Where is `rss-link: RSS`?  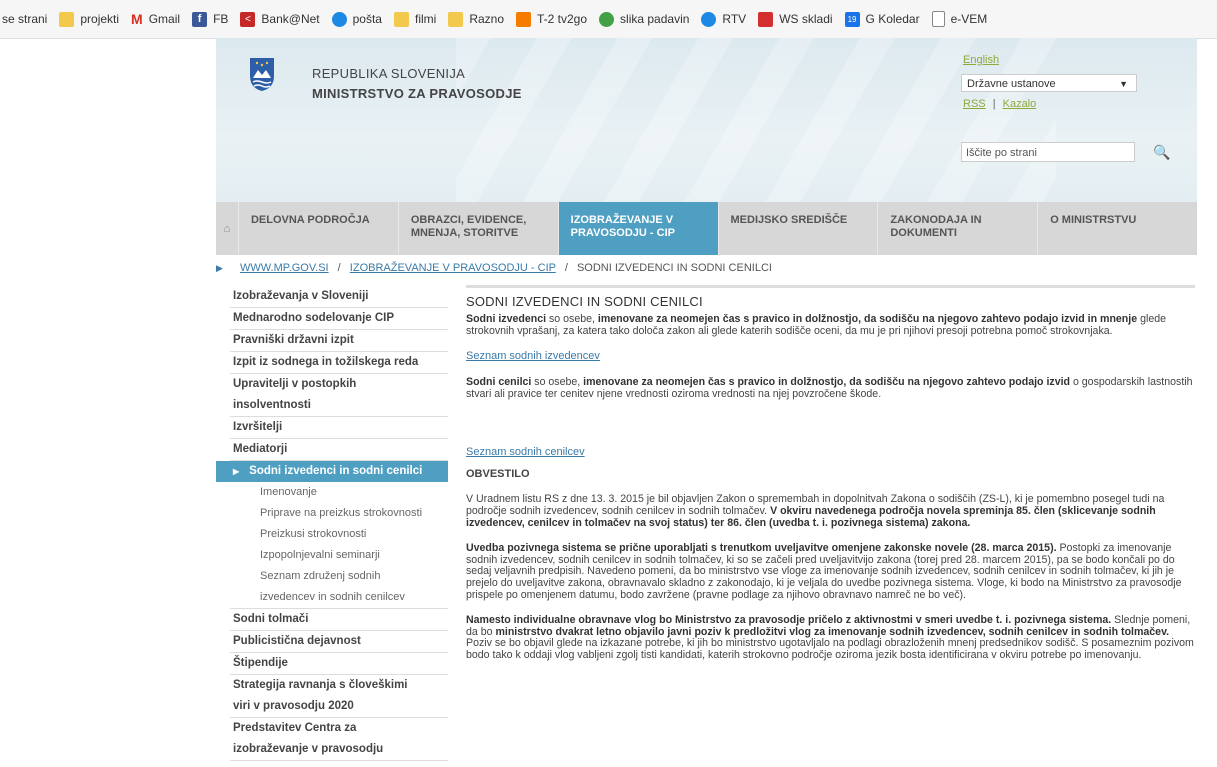 rss-link: RSS is located at coordinates (974, 104).